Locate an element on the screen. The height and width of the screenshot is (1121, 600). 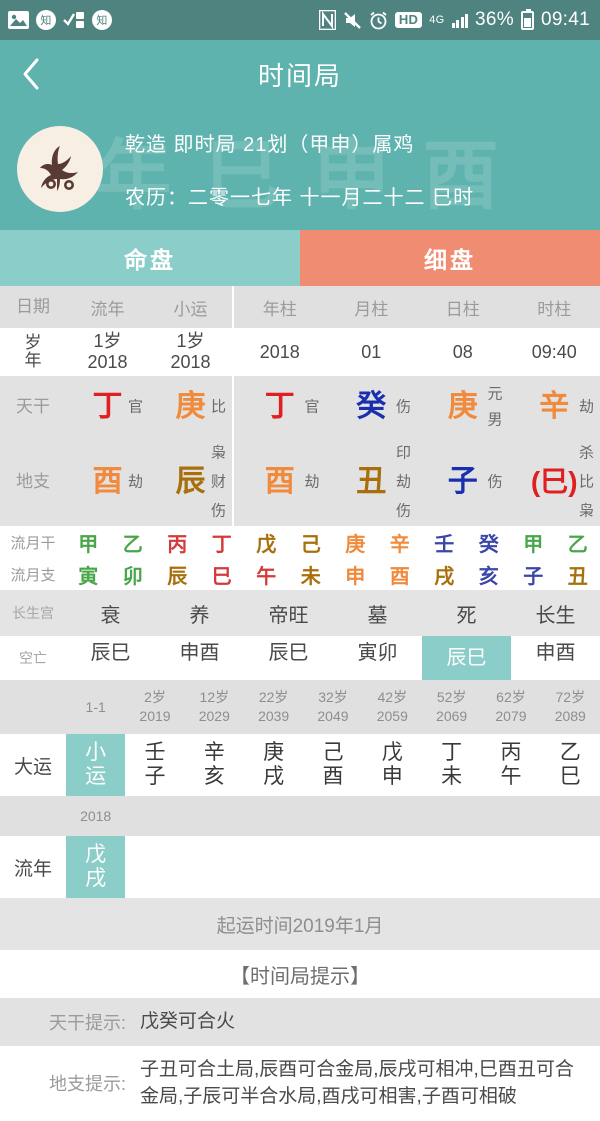
dayun-cell-4: 己酉 is located at coordinates (332, 765).